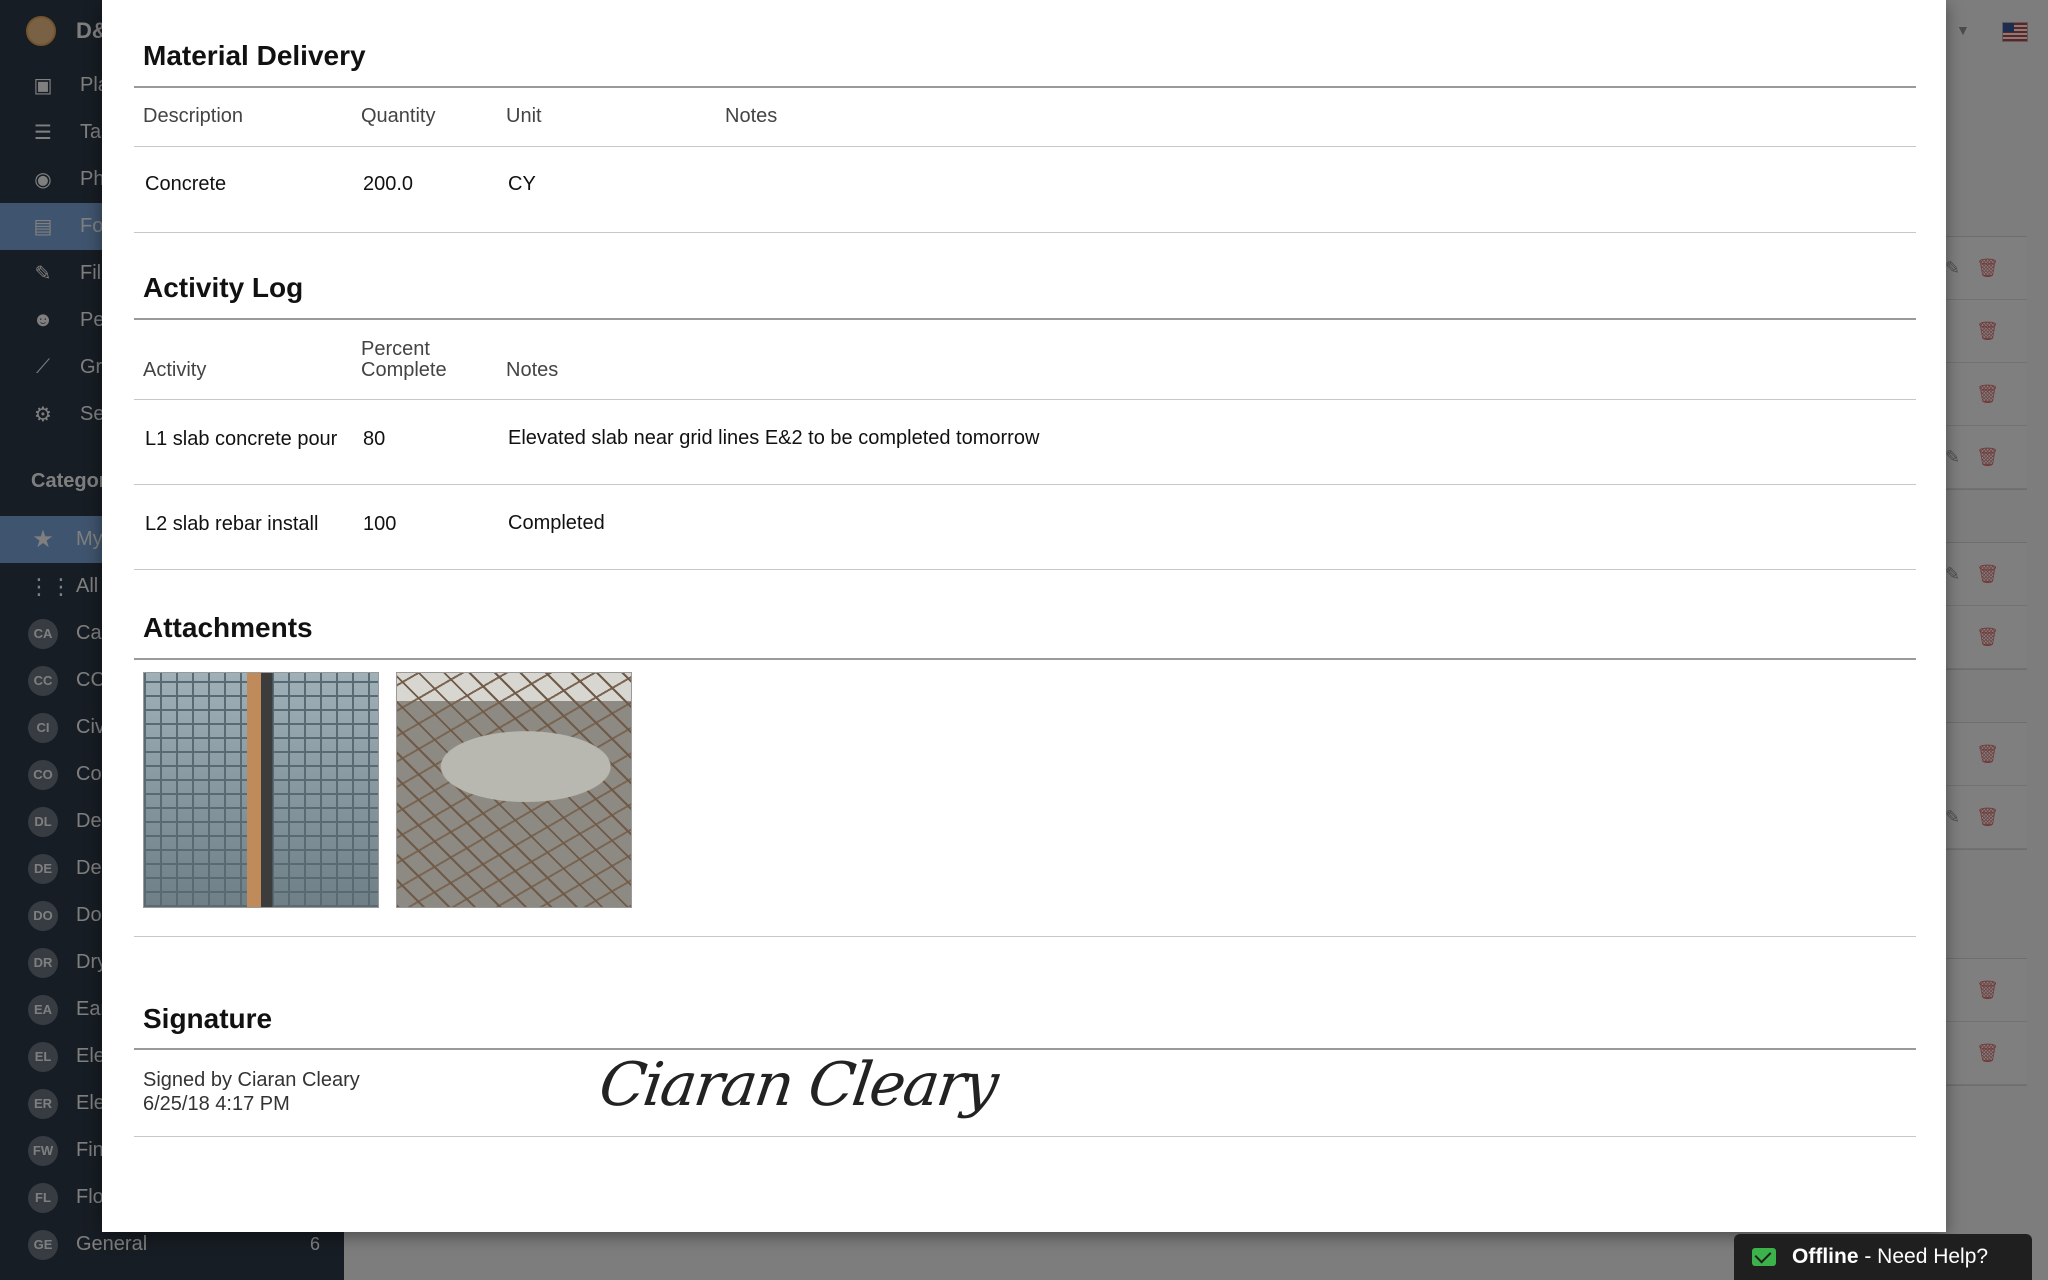 Image resolution: width=2048 pixels, height=1280 pixels. Describe the element at coordinates (1933, 1256) in the screenshot. I see `help-text: Need Help?` at that location.